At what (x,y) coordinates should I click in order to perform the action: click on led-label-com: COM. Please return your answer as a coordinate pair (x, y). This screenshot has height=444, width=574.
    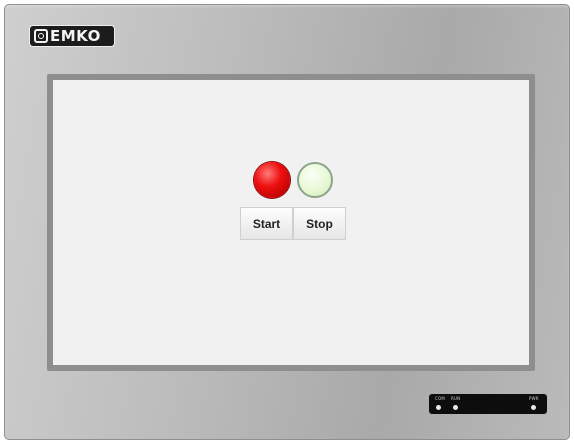
    Looking at the image, I should click on (440, 398).